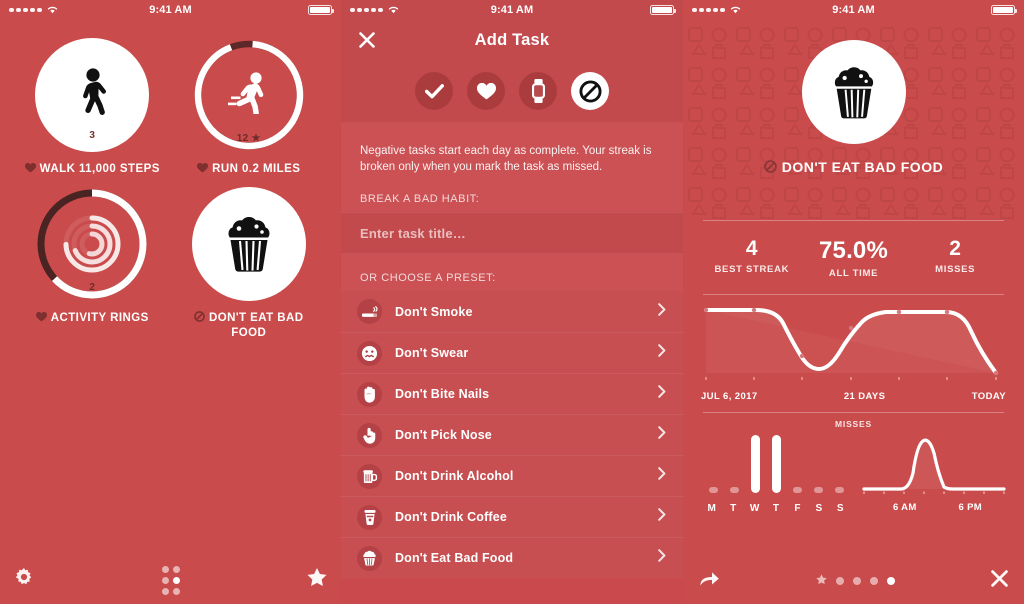 The image size is (1024, 604). What do you see at coordinates (853, 412) in the screenshot?
I see `divider` at bounding box center [853, 412].